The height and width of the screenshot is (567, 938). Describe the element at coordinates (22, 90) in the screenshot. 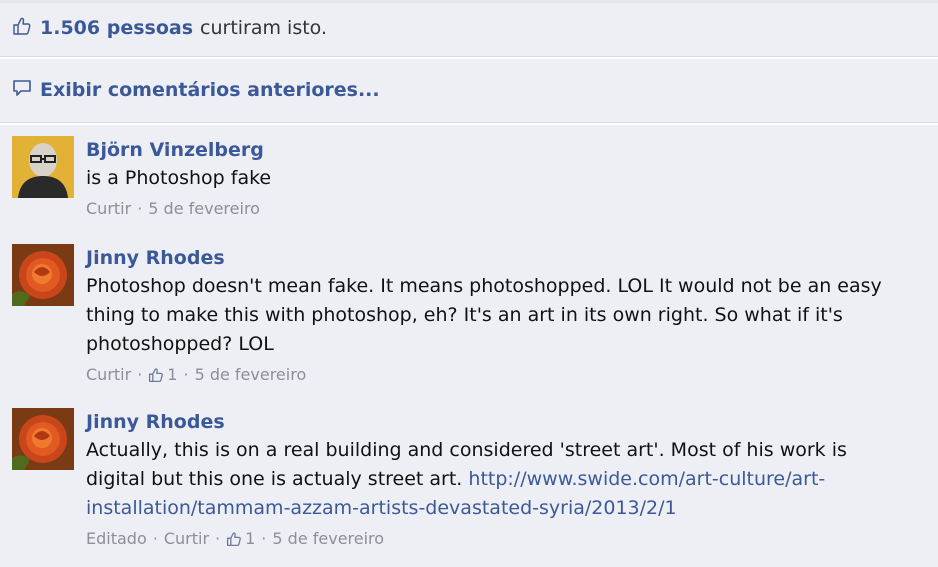

I see `comment-bubble-icon` at that location.